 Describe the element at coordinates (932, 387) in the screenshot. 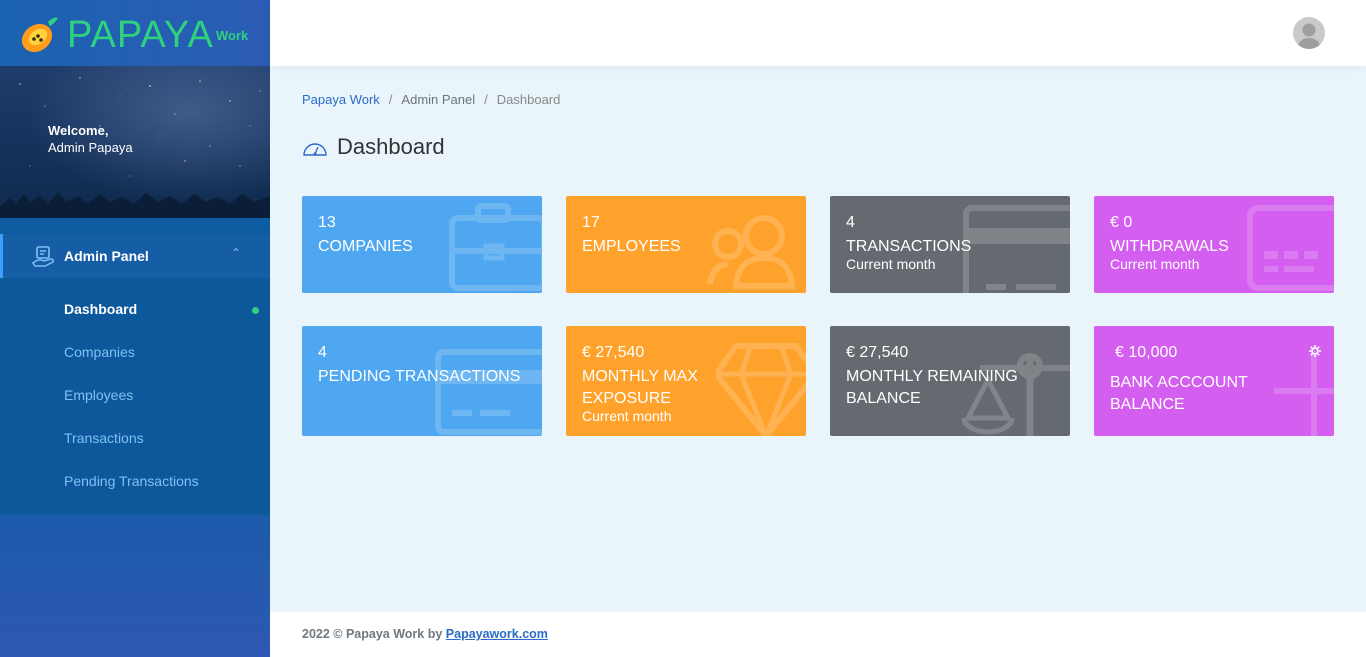

I see `card-title: MONTHLY REMAINING BALANCE` at that location.